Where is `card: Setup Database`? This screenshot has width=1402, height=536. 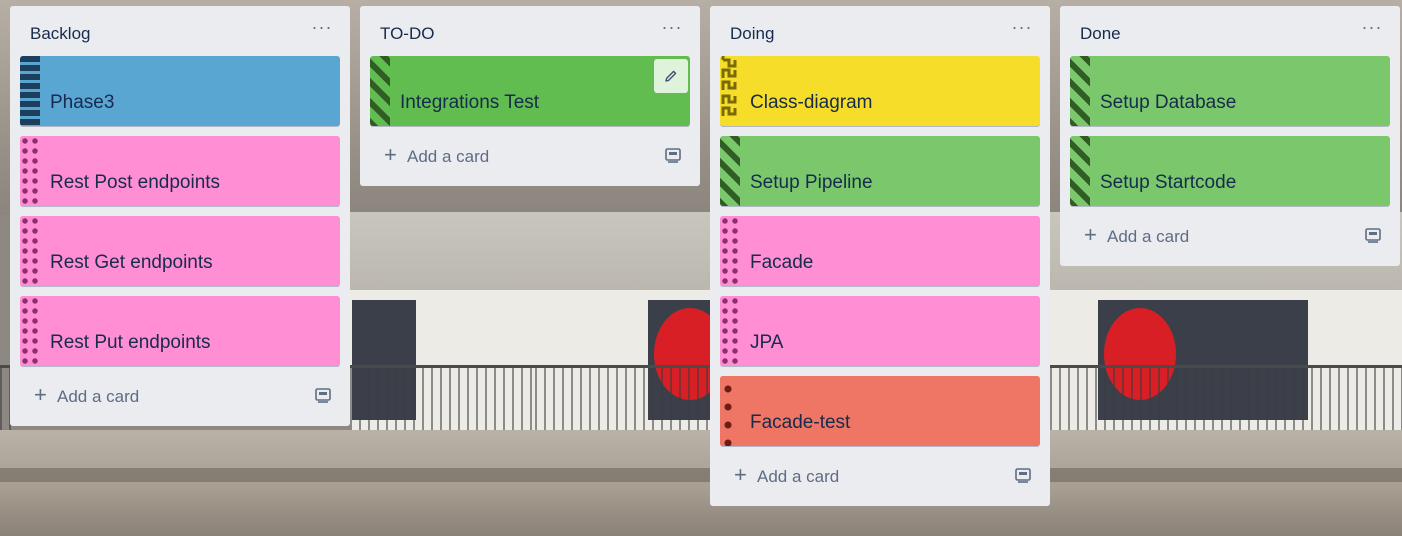
card: Setup Database is located at coordinates (1230, 91).